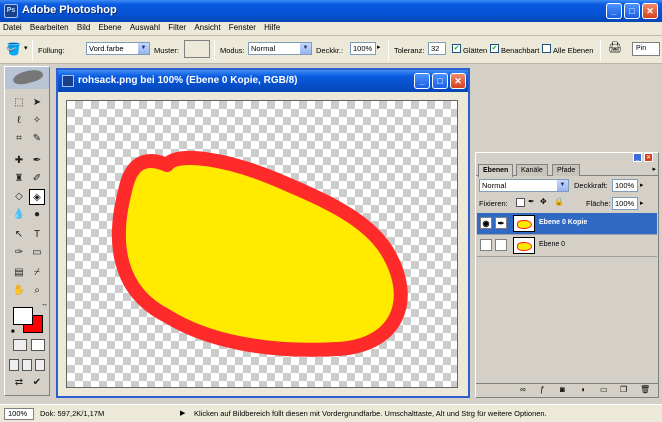  I want to click on brush-icon: ✒, so click(501, 223).